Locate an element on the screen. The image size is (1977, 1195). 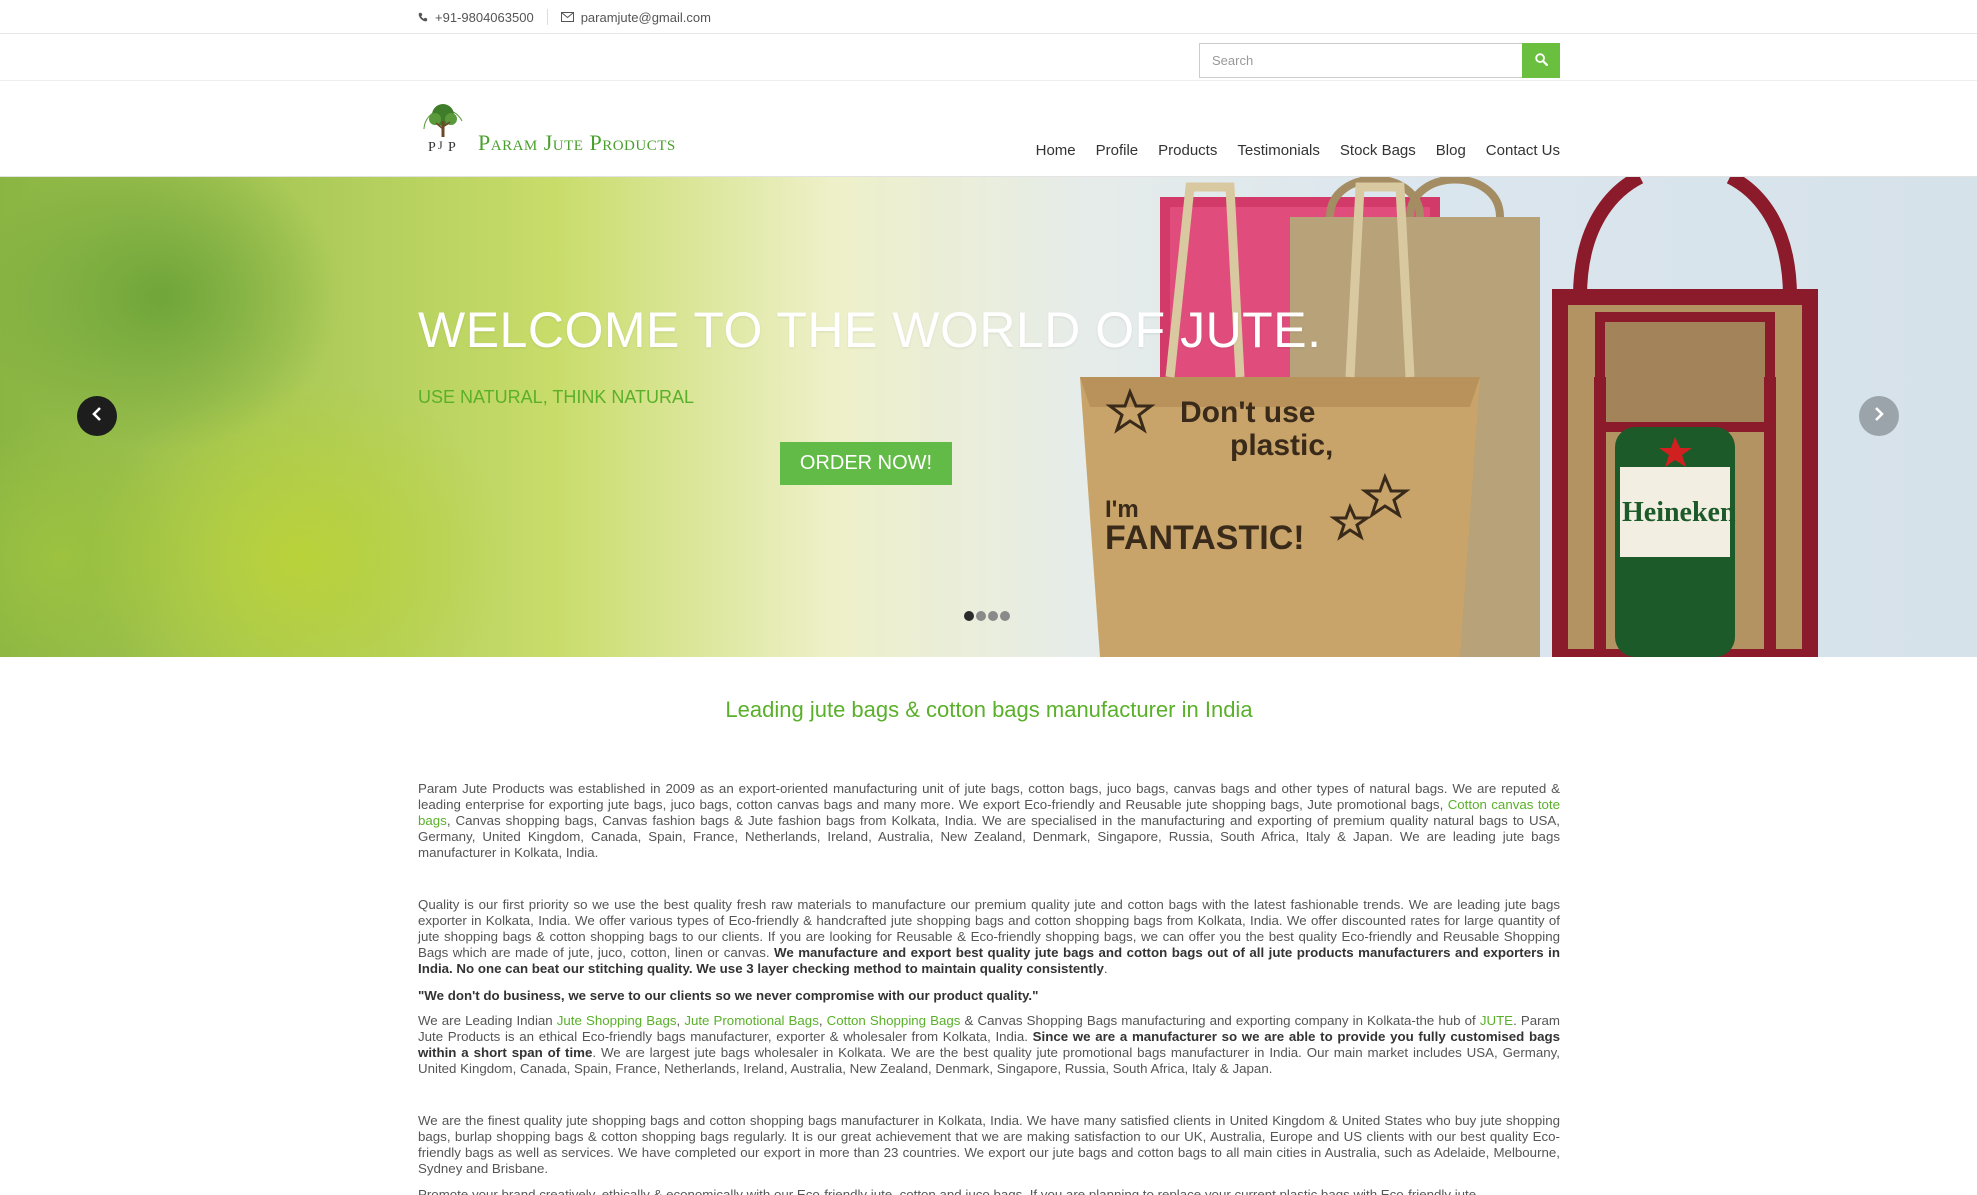
search-form is located at coordinates (1379, 60).